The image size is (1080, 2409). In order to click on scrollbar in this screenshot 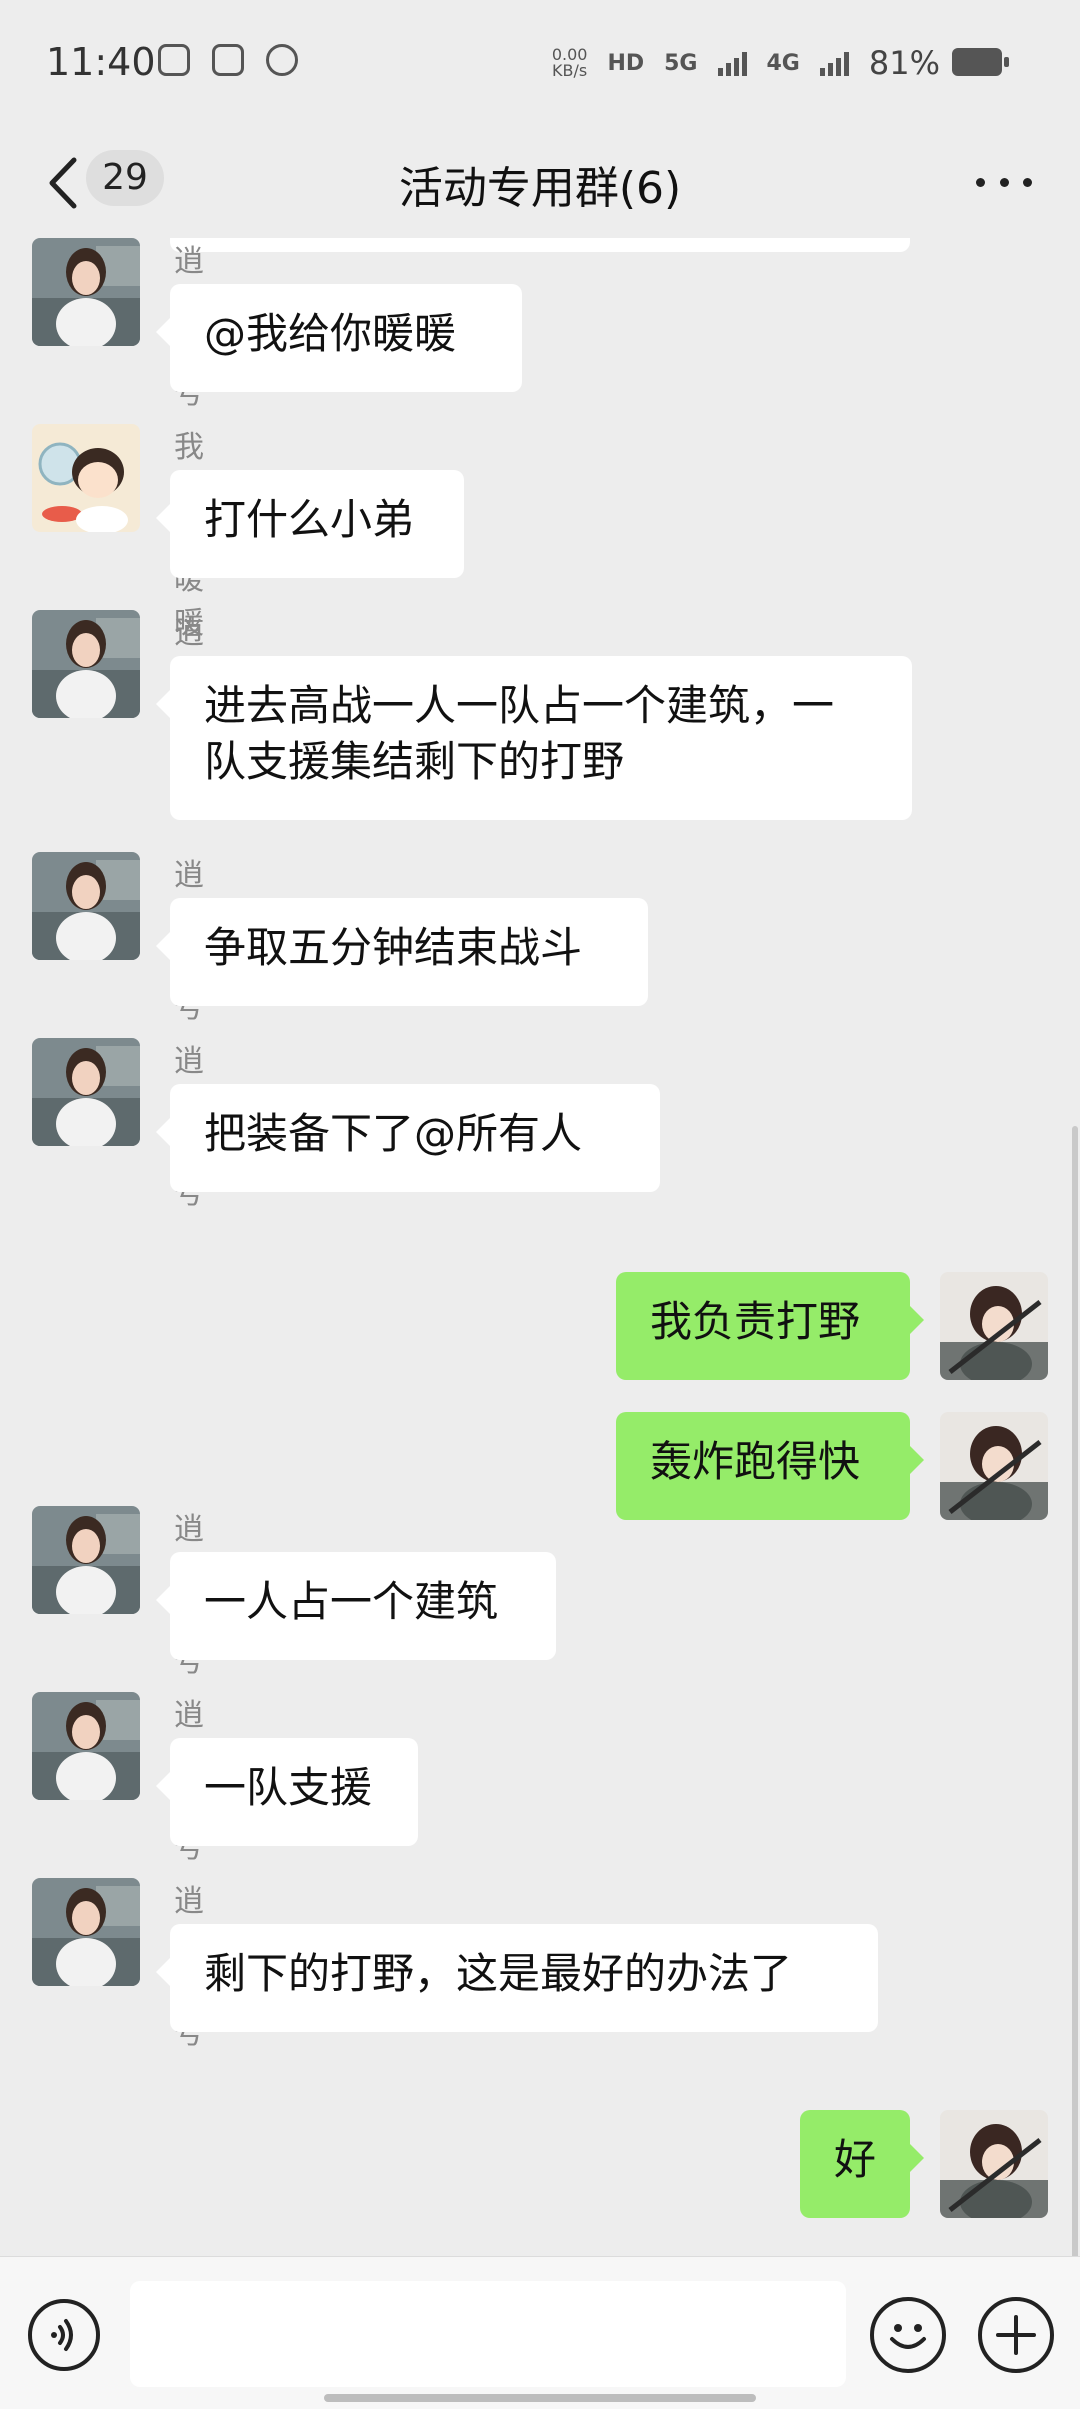, I will do `click(1075, 1692)`.